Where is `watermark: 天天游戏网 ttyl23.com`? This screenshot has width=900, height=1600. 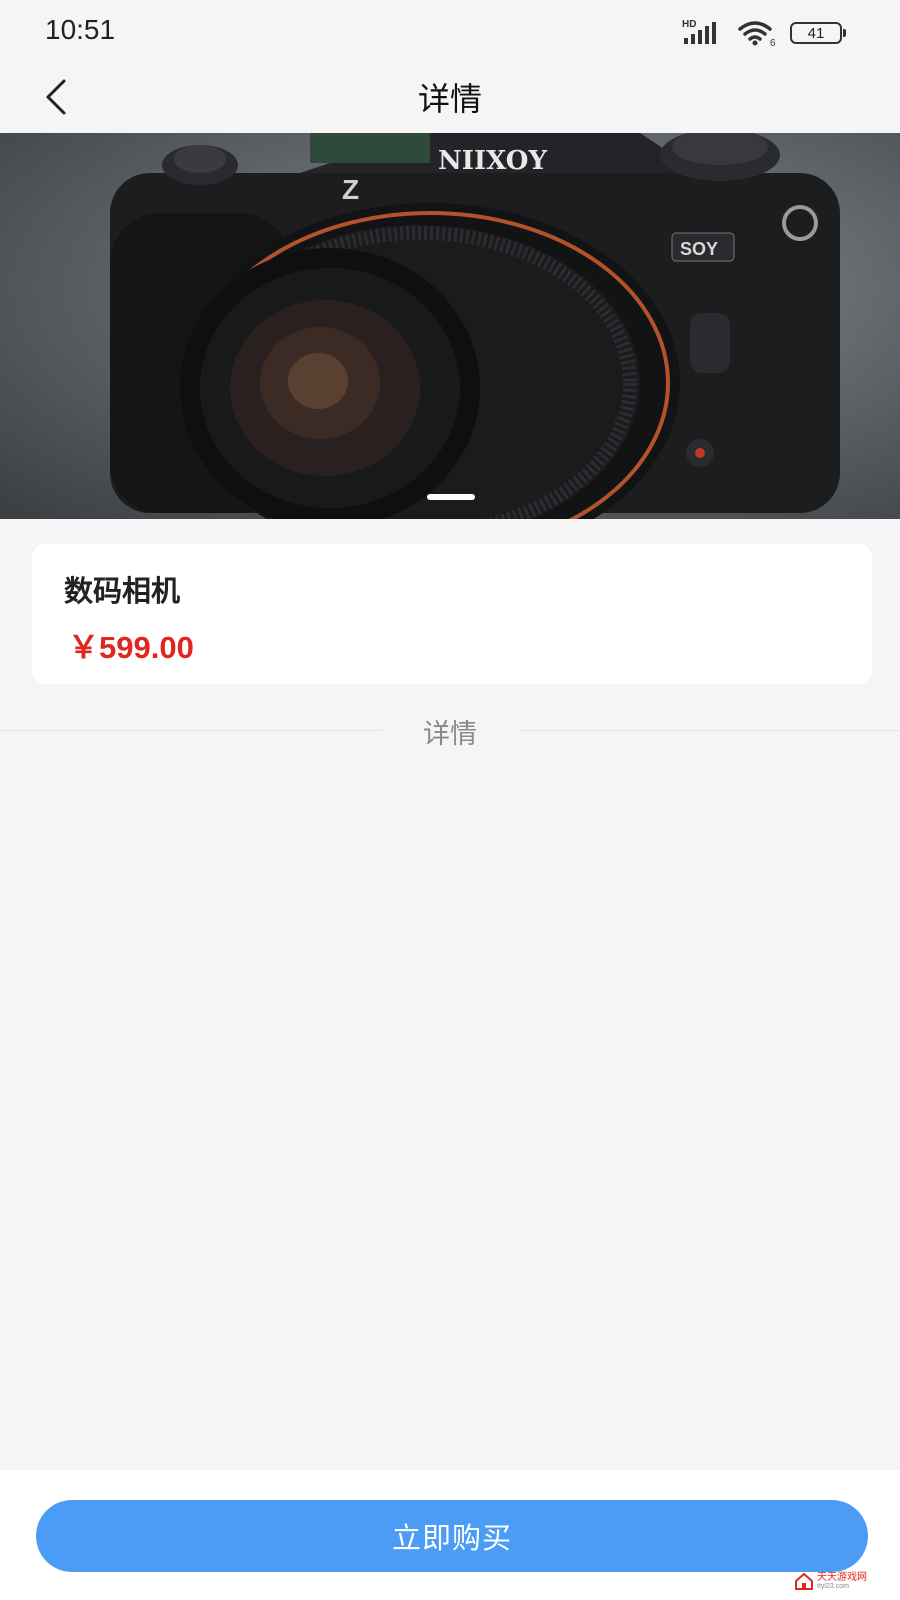
watermark: 天天游戏网 ttyl23.com is located at coordinates (839, 1581).